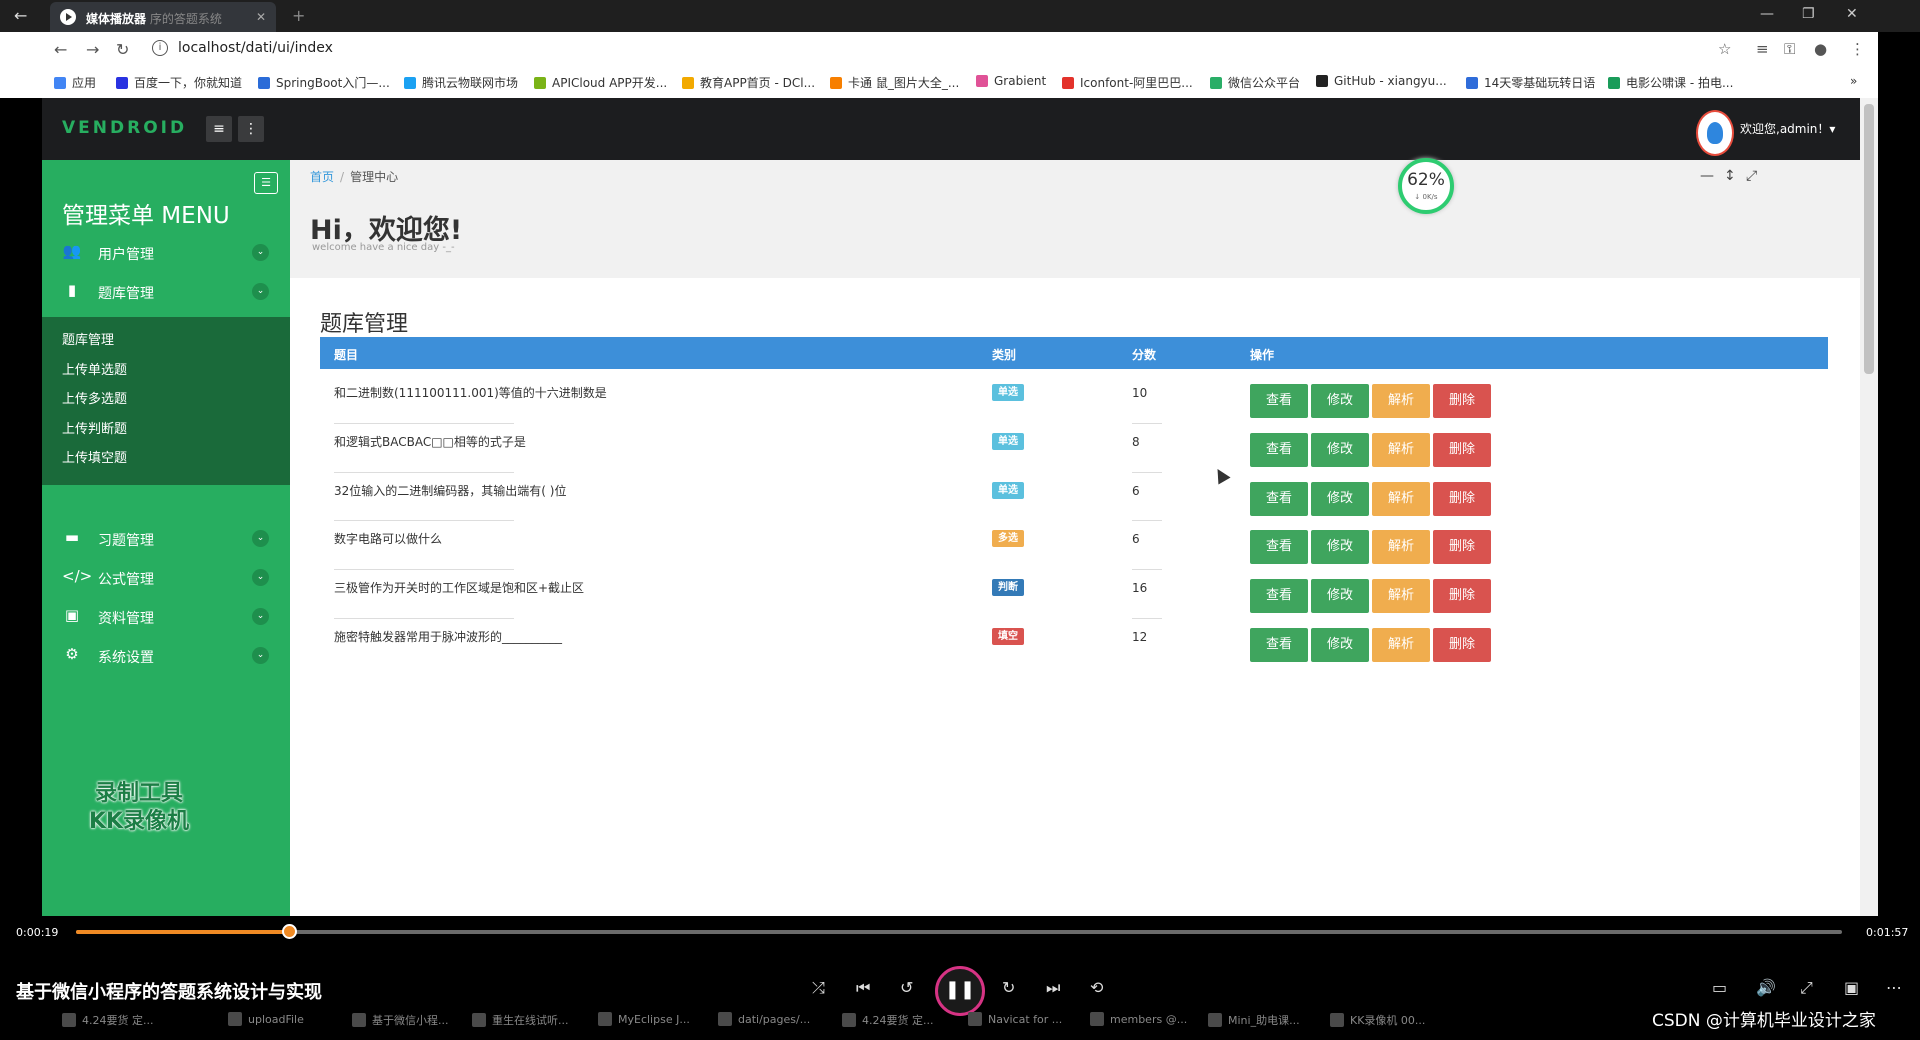  I want to click on next-icon: ⏭, so click(1053, 988).